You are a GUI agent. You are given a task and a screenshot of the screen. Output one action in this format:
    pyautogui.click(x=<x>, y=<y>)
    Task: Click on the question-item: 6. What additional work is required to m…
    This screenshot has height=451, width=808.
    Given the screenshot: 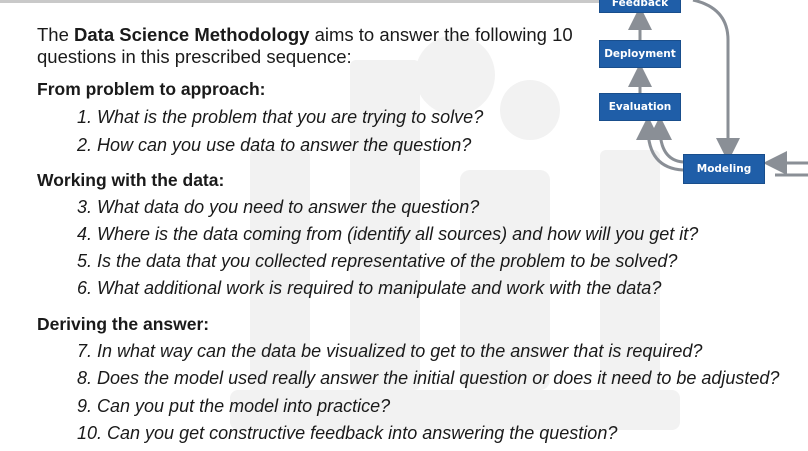 What is the action you would take?
    pyautogui.click(x=369, y=288)
    